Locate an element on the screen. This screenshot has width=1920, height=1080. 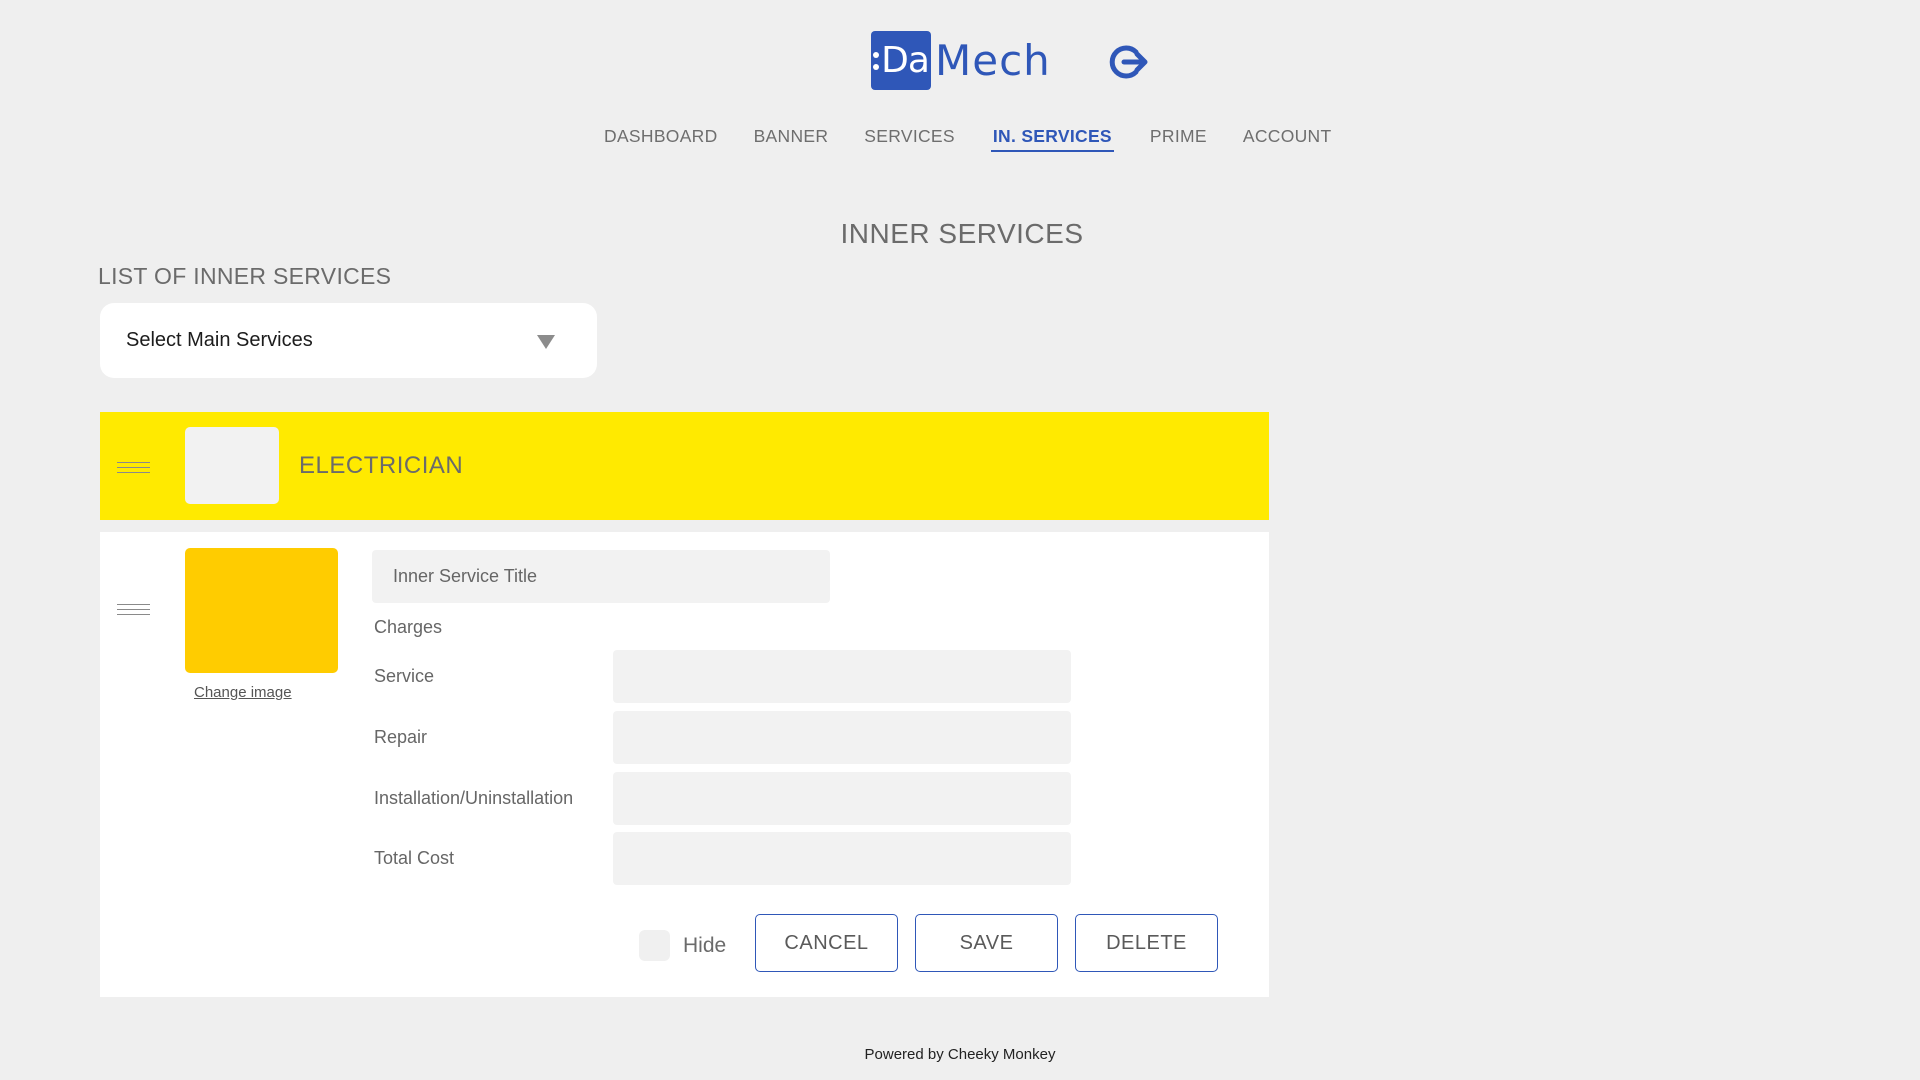
damech-logo: Da Mech is located at coordinates (961, 60).